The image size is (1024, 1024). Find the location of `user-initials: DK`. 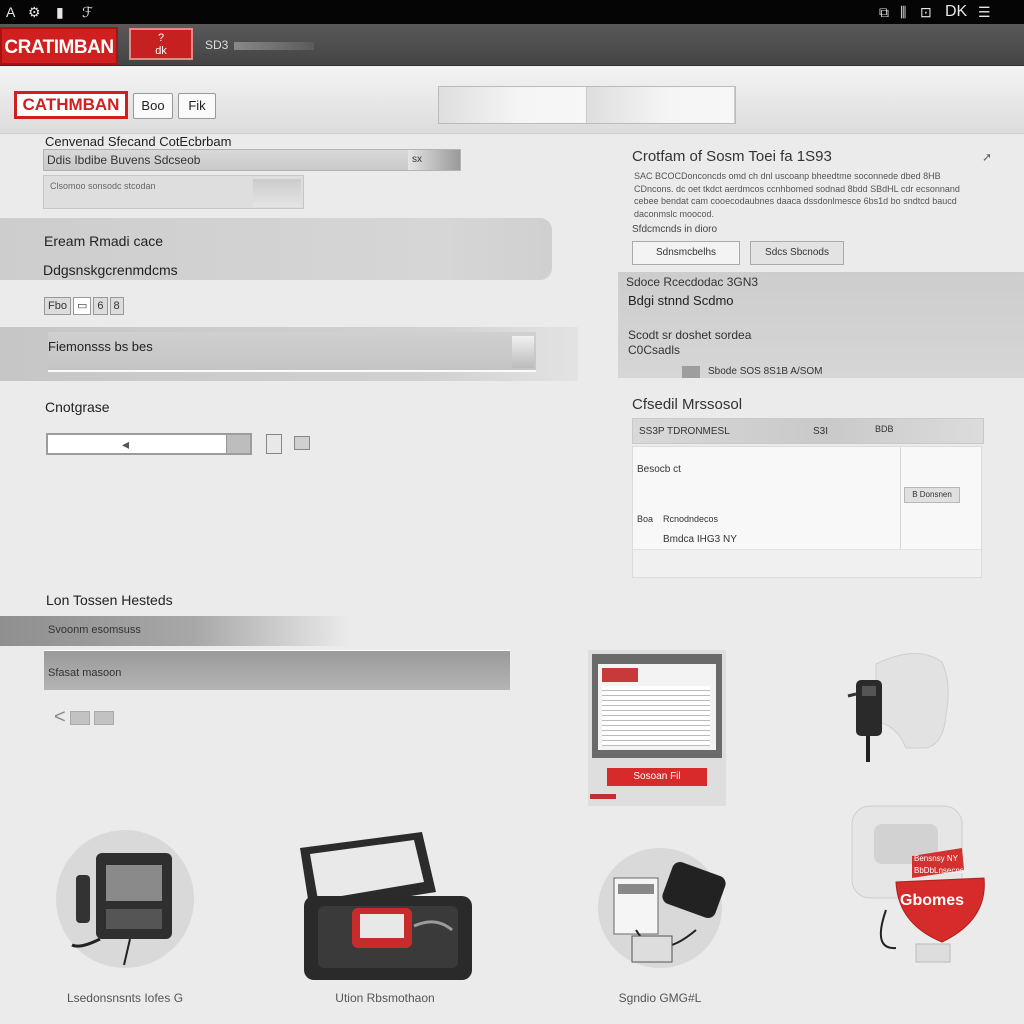

user-initials: DK is located at coordinates (956, 12).